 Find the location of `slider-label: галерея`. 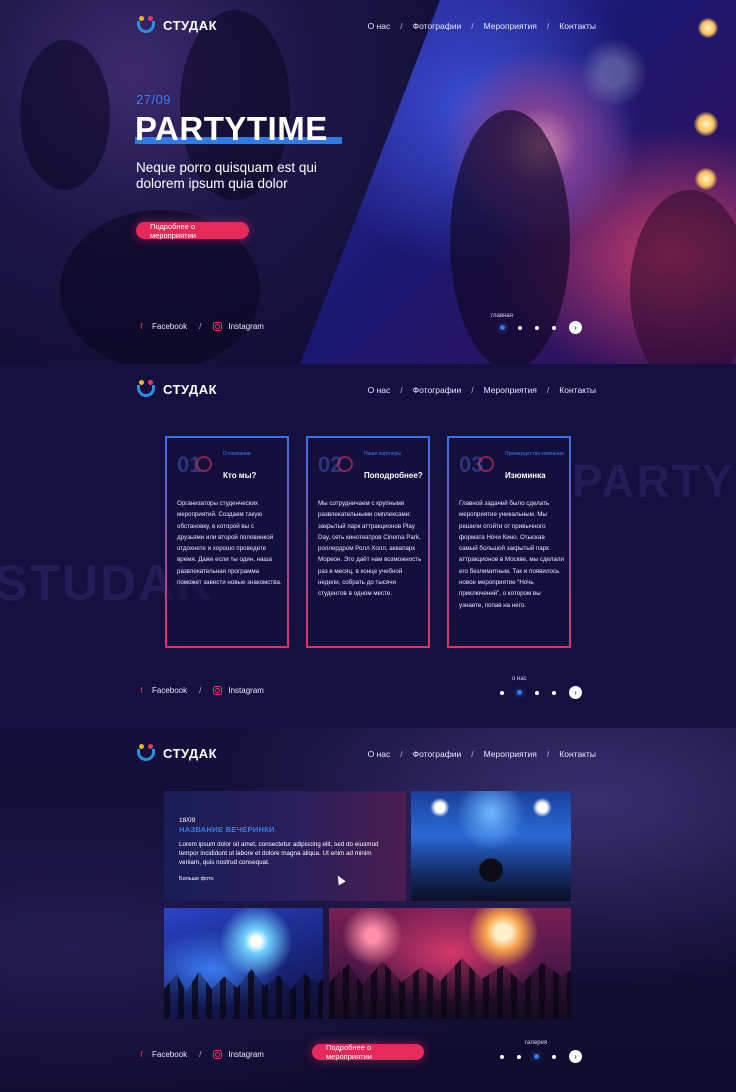

slider-label: галерея is located at coordinates (536, 1043).